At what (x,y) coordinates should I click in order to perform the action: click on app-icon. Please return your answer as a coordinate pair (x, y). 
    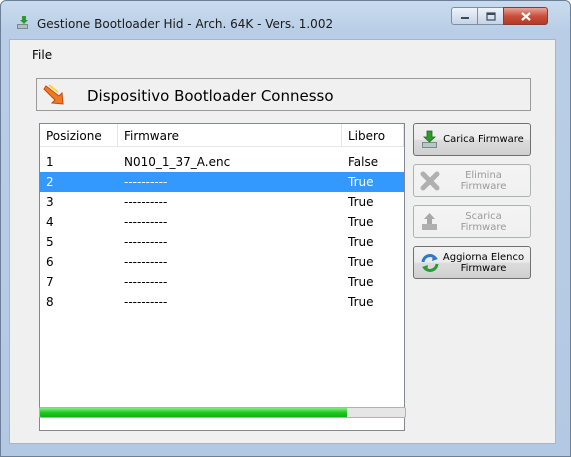
    Looking at the image, I should click on (22, 22).